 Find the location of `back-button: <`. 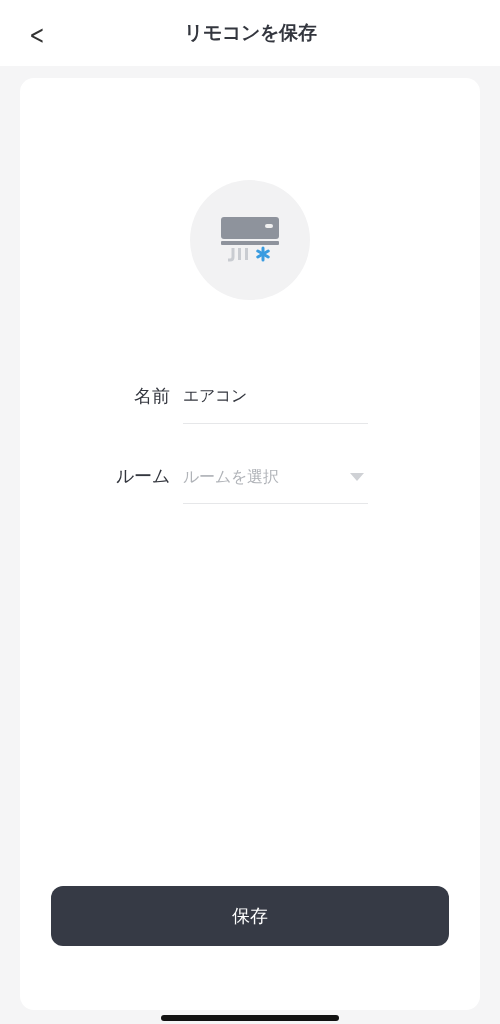

back-button: < is located at coordinates (37, 35).